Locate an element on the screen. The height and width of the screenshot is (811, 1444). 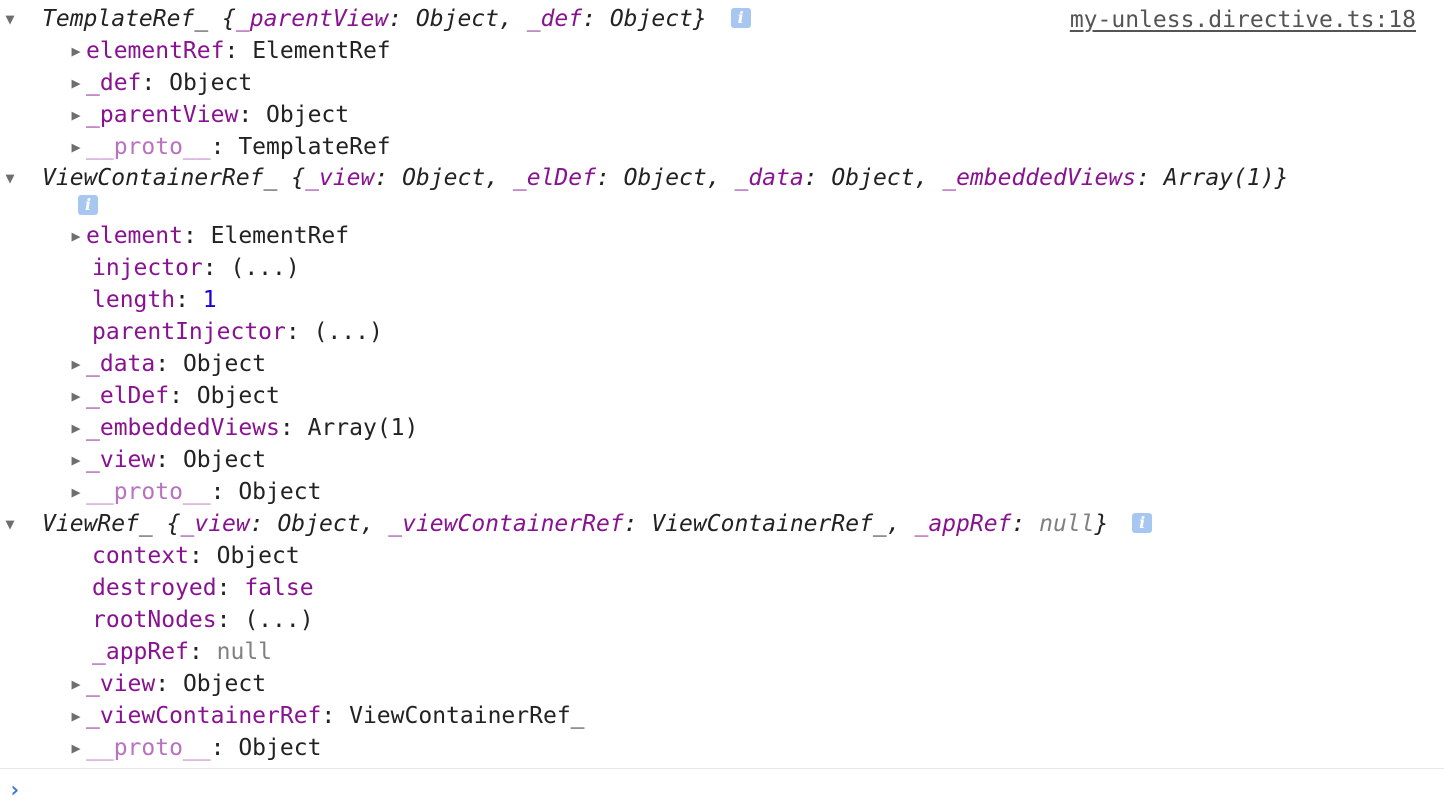
object-class-name: ViewRef_ is located at coordinates (97, 524).